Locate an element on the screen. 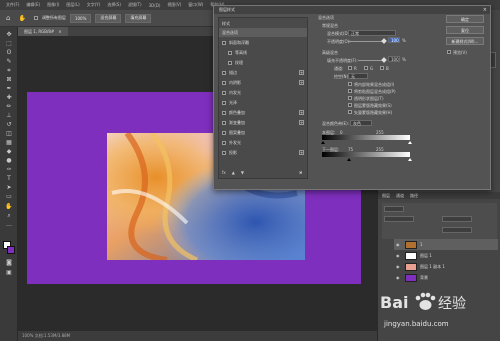 The image size is (500, 341). layer-row: ◉ 背景 is located at coordinates (446, 277).